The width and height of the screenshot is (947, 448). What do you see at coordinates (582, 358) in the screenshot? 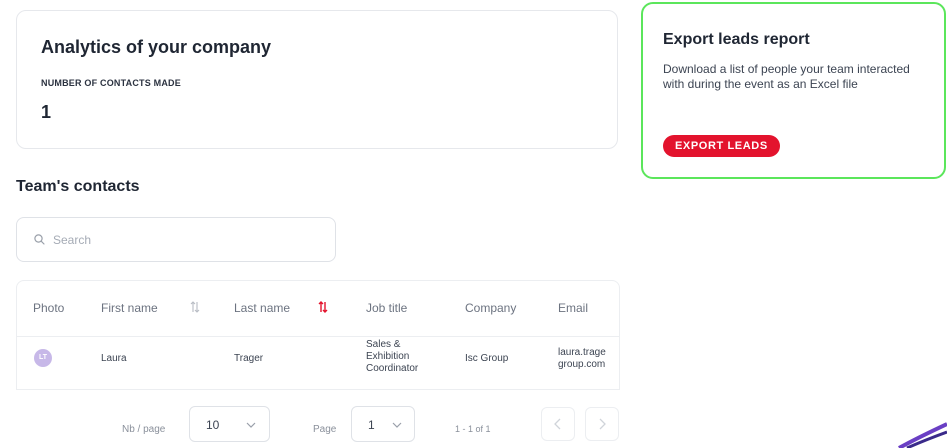
I see `cell-email: laura.trage group.com` at bounding box center [582, 358].